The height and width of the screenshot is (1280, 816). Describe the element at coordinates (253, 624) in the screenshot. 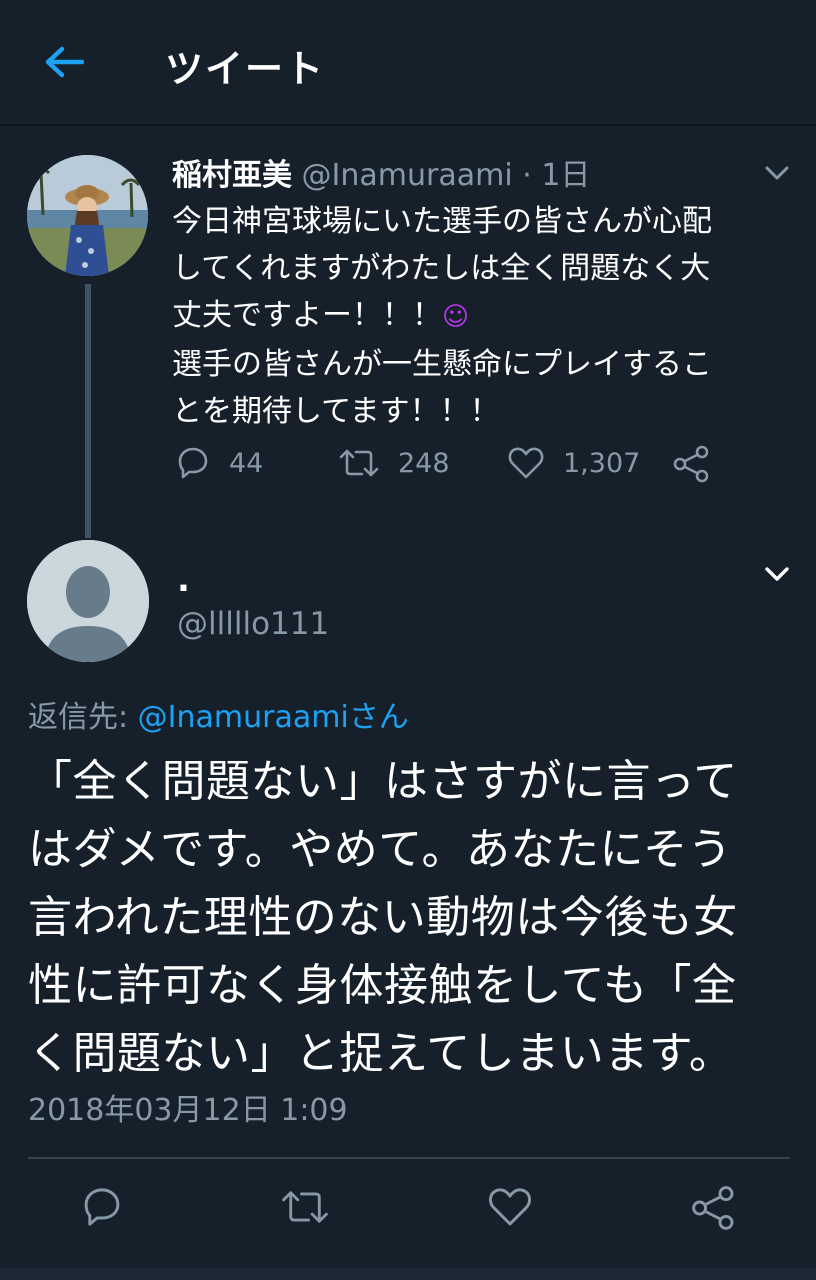

I see `reply-handle: @lllllo111` at that location.